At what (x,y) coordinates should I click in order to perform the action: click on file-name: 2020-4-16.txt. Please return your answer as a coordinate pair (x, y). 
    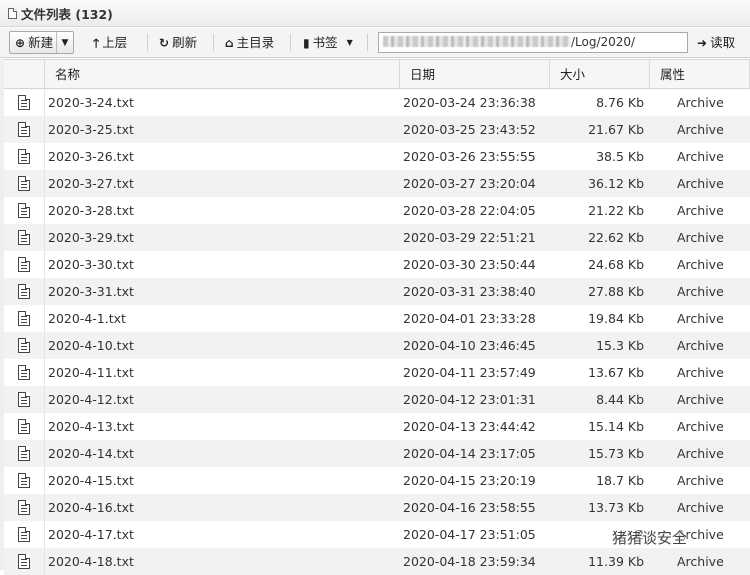
    Looking at the image, I should click on (91, 507).